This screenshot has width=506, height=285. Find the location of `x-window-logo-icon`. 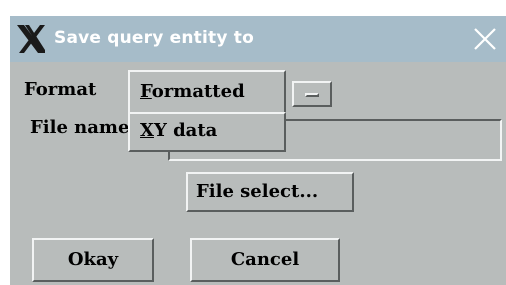

x-window-logo-icon is located at coordinates (31, 39).